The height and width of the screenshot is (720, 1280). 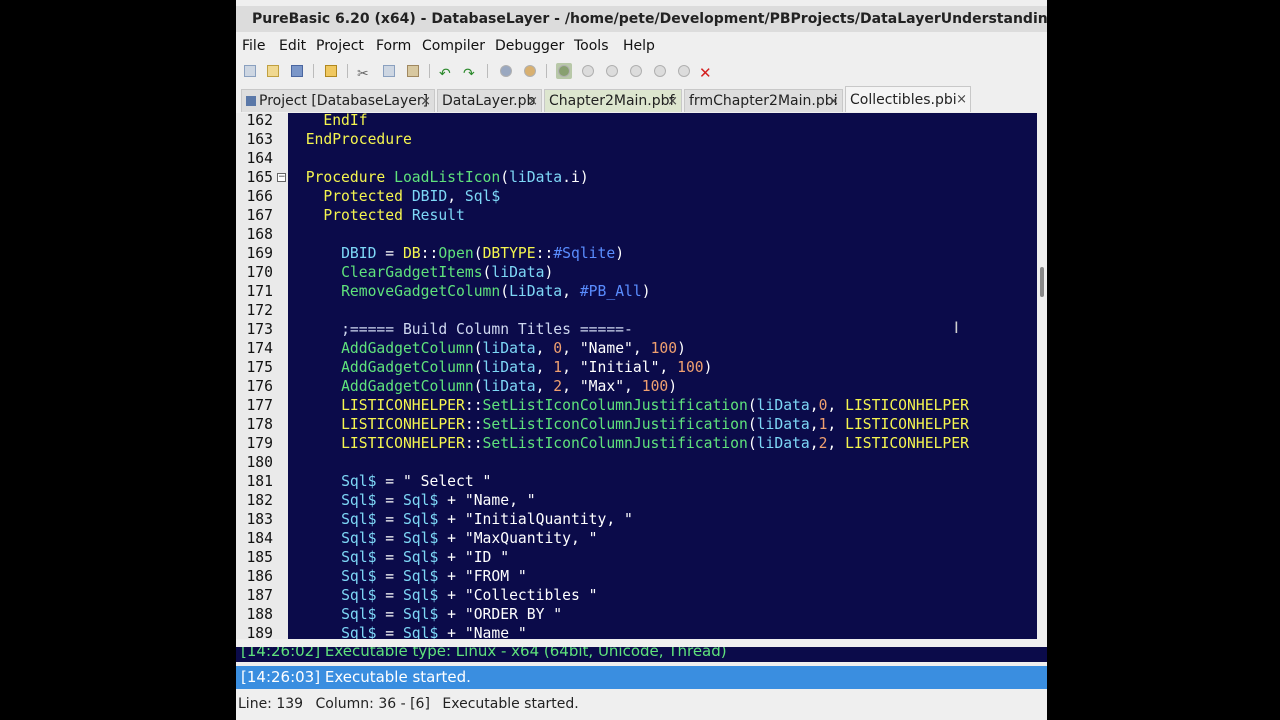 I want to click on fold-toggle-icon: −, so click(x=281, y=177).